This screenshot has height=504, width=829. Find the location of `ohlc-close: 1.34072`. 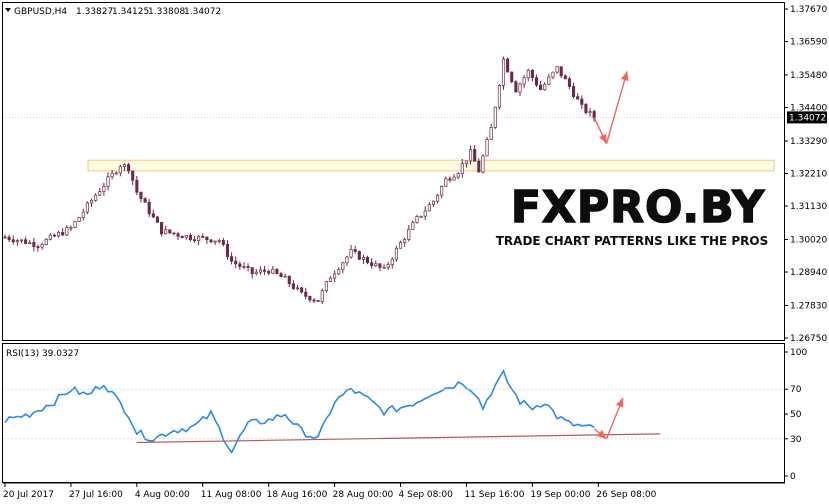

ohlc-close: 1.34072 is located at coordinates (202, 12).